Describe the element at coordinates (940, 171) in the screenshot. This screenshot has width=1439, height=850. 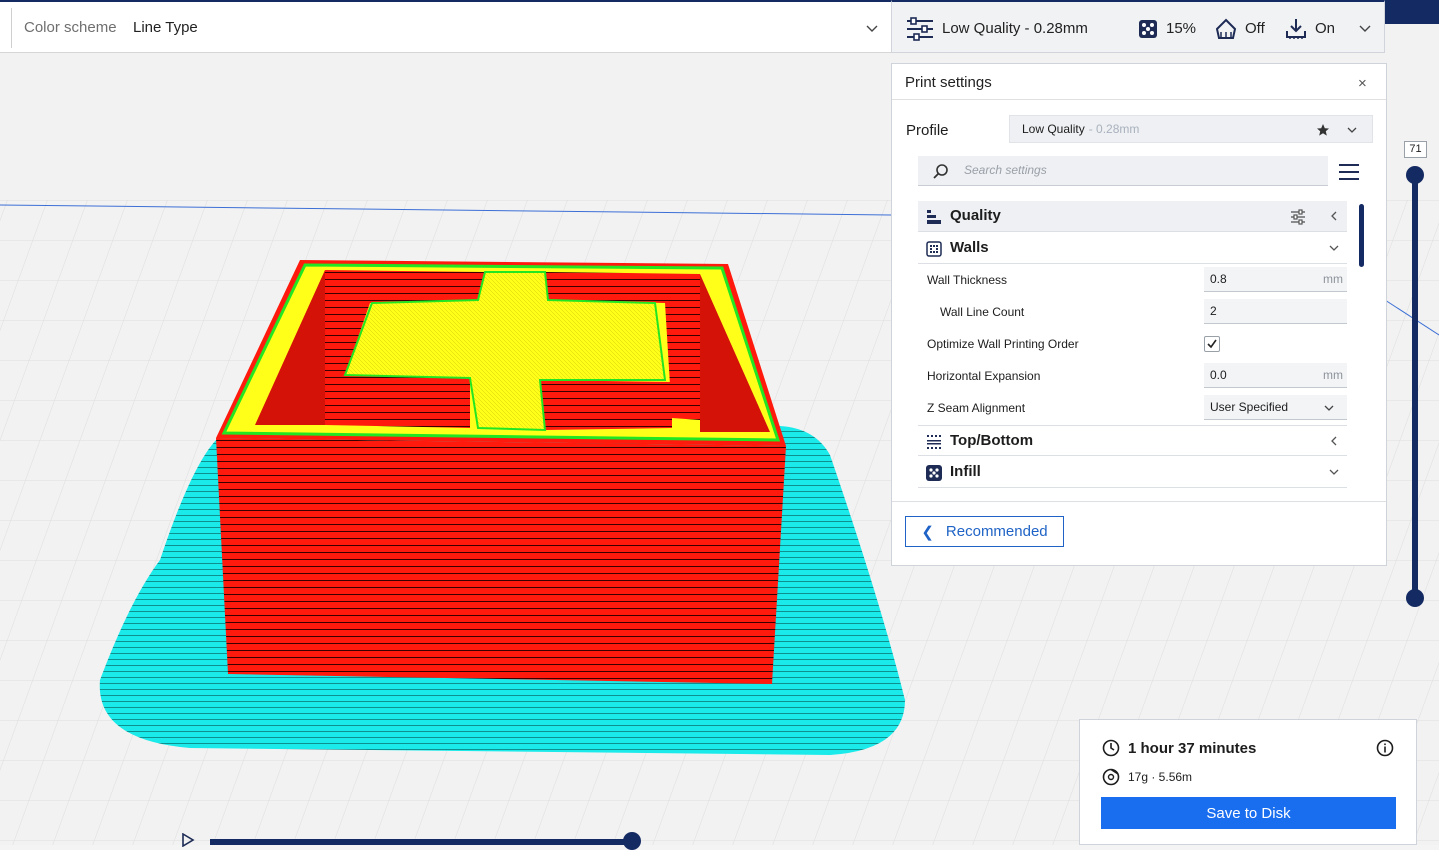
I see `search-icon` at that location.